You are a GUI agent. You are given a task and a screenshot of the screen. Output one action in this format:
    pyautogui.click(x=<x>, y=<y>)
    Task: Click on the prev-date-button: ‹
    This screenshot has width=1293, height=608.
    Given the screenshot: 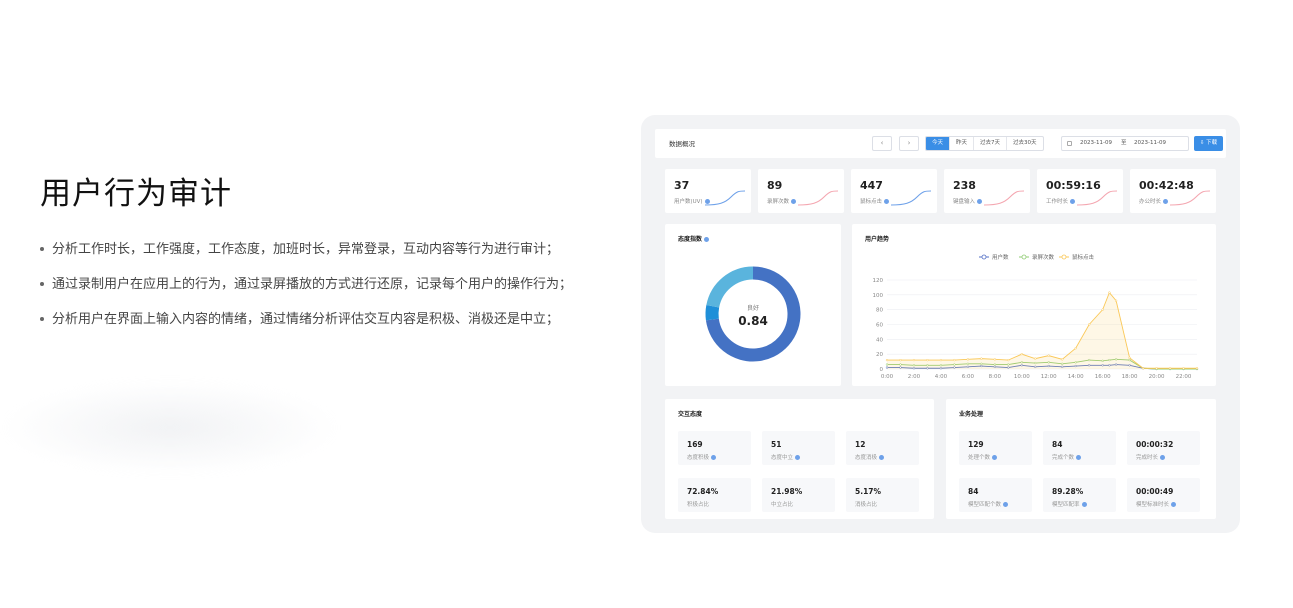 What is the action you would take?
    pyautogui.click(x=882, y=143)
    